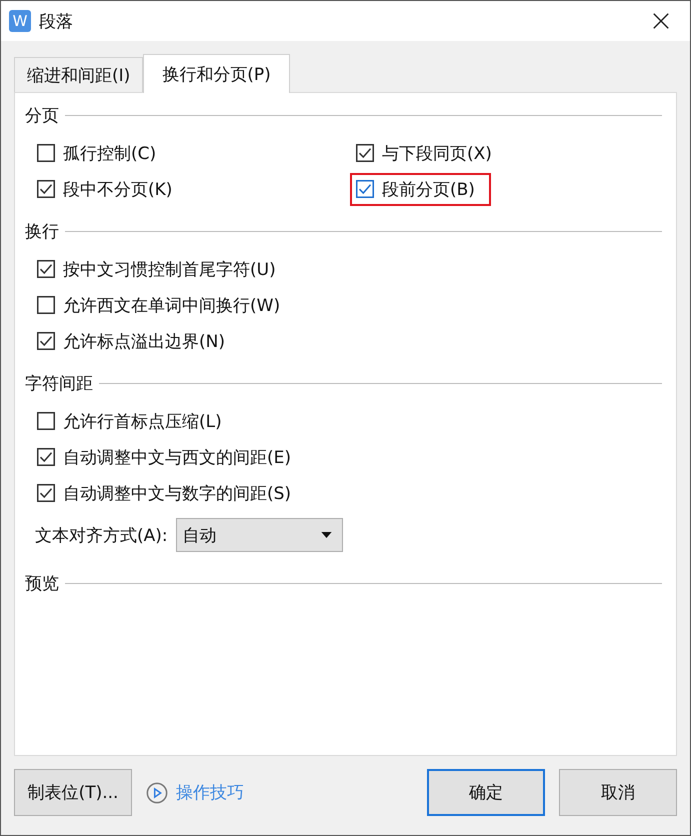 This screenshot has width=691, height=836. I want to click on caret-icon, so click(326, 535).